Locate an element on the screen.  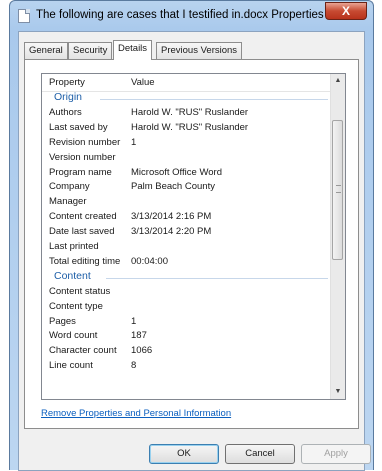
list-item: Date last saved 3/13/2014 2:20 PM is located at coordinates (187, 232).